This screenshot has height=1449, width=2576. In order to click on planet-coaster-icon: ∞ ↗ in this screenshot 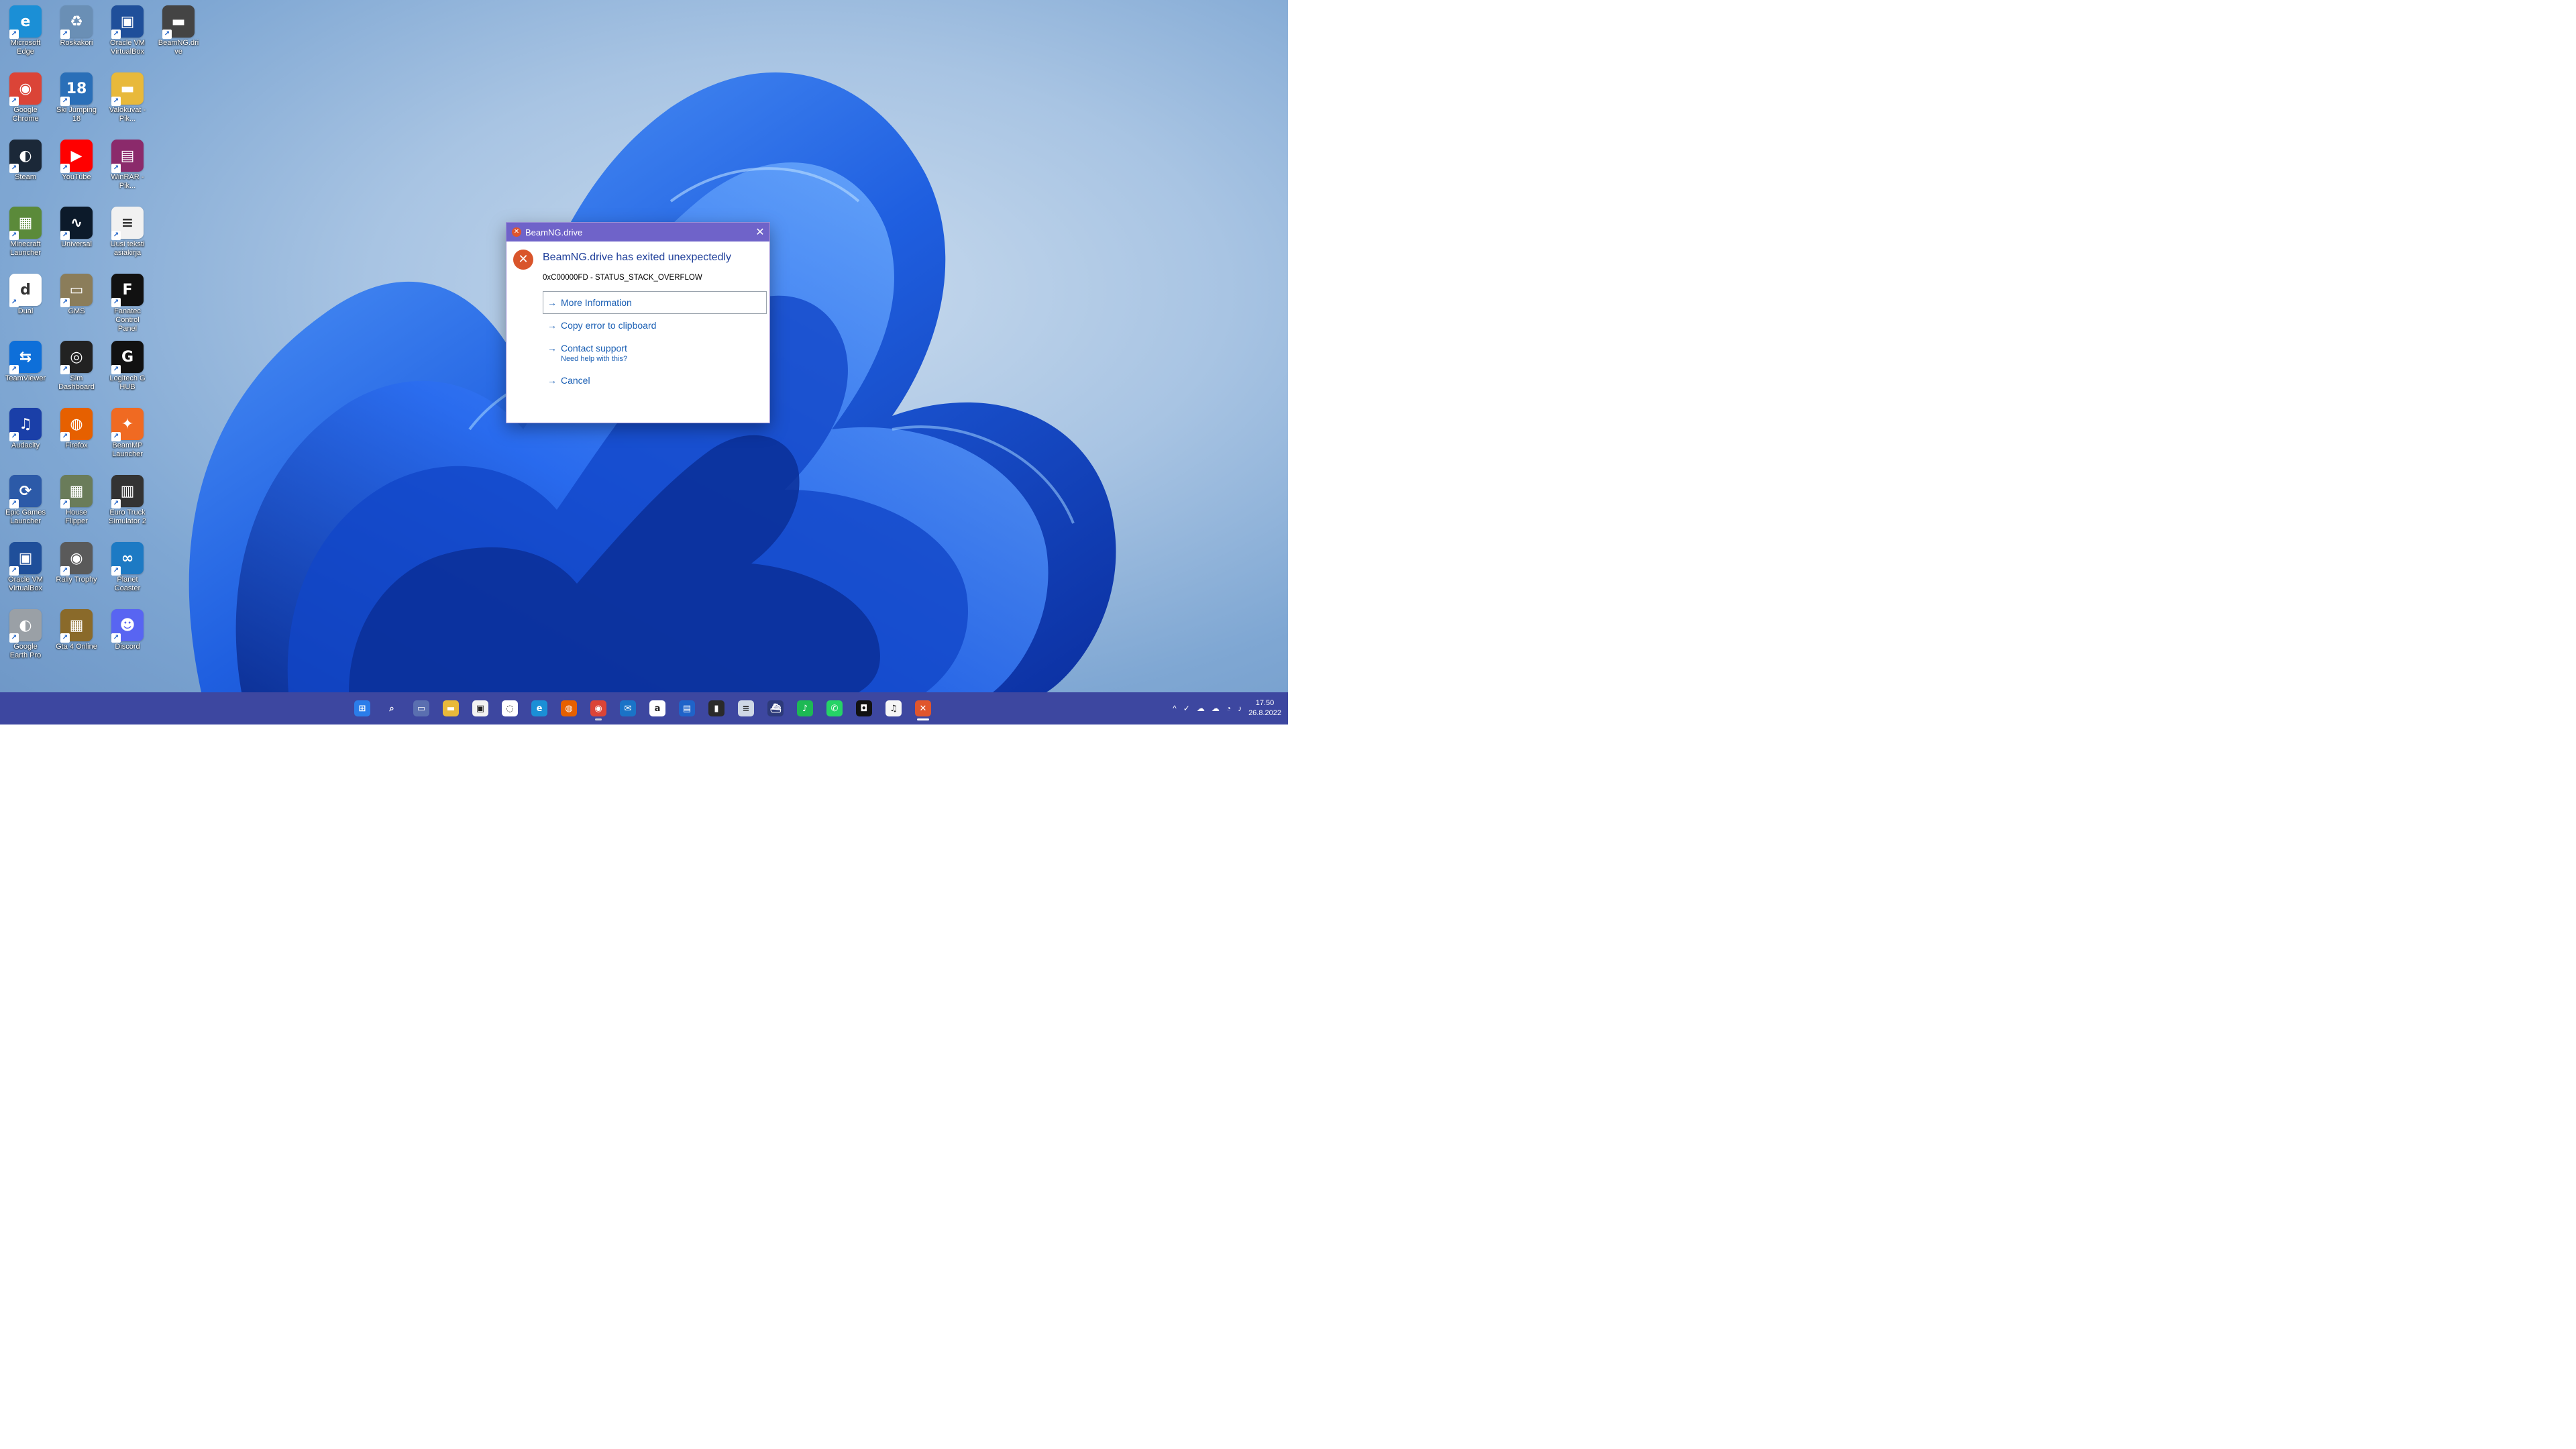, I will do `click(127, 559)`.